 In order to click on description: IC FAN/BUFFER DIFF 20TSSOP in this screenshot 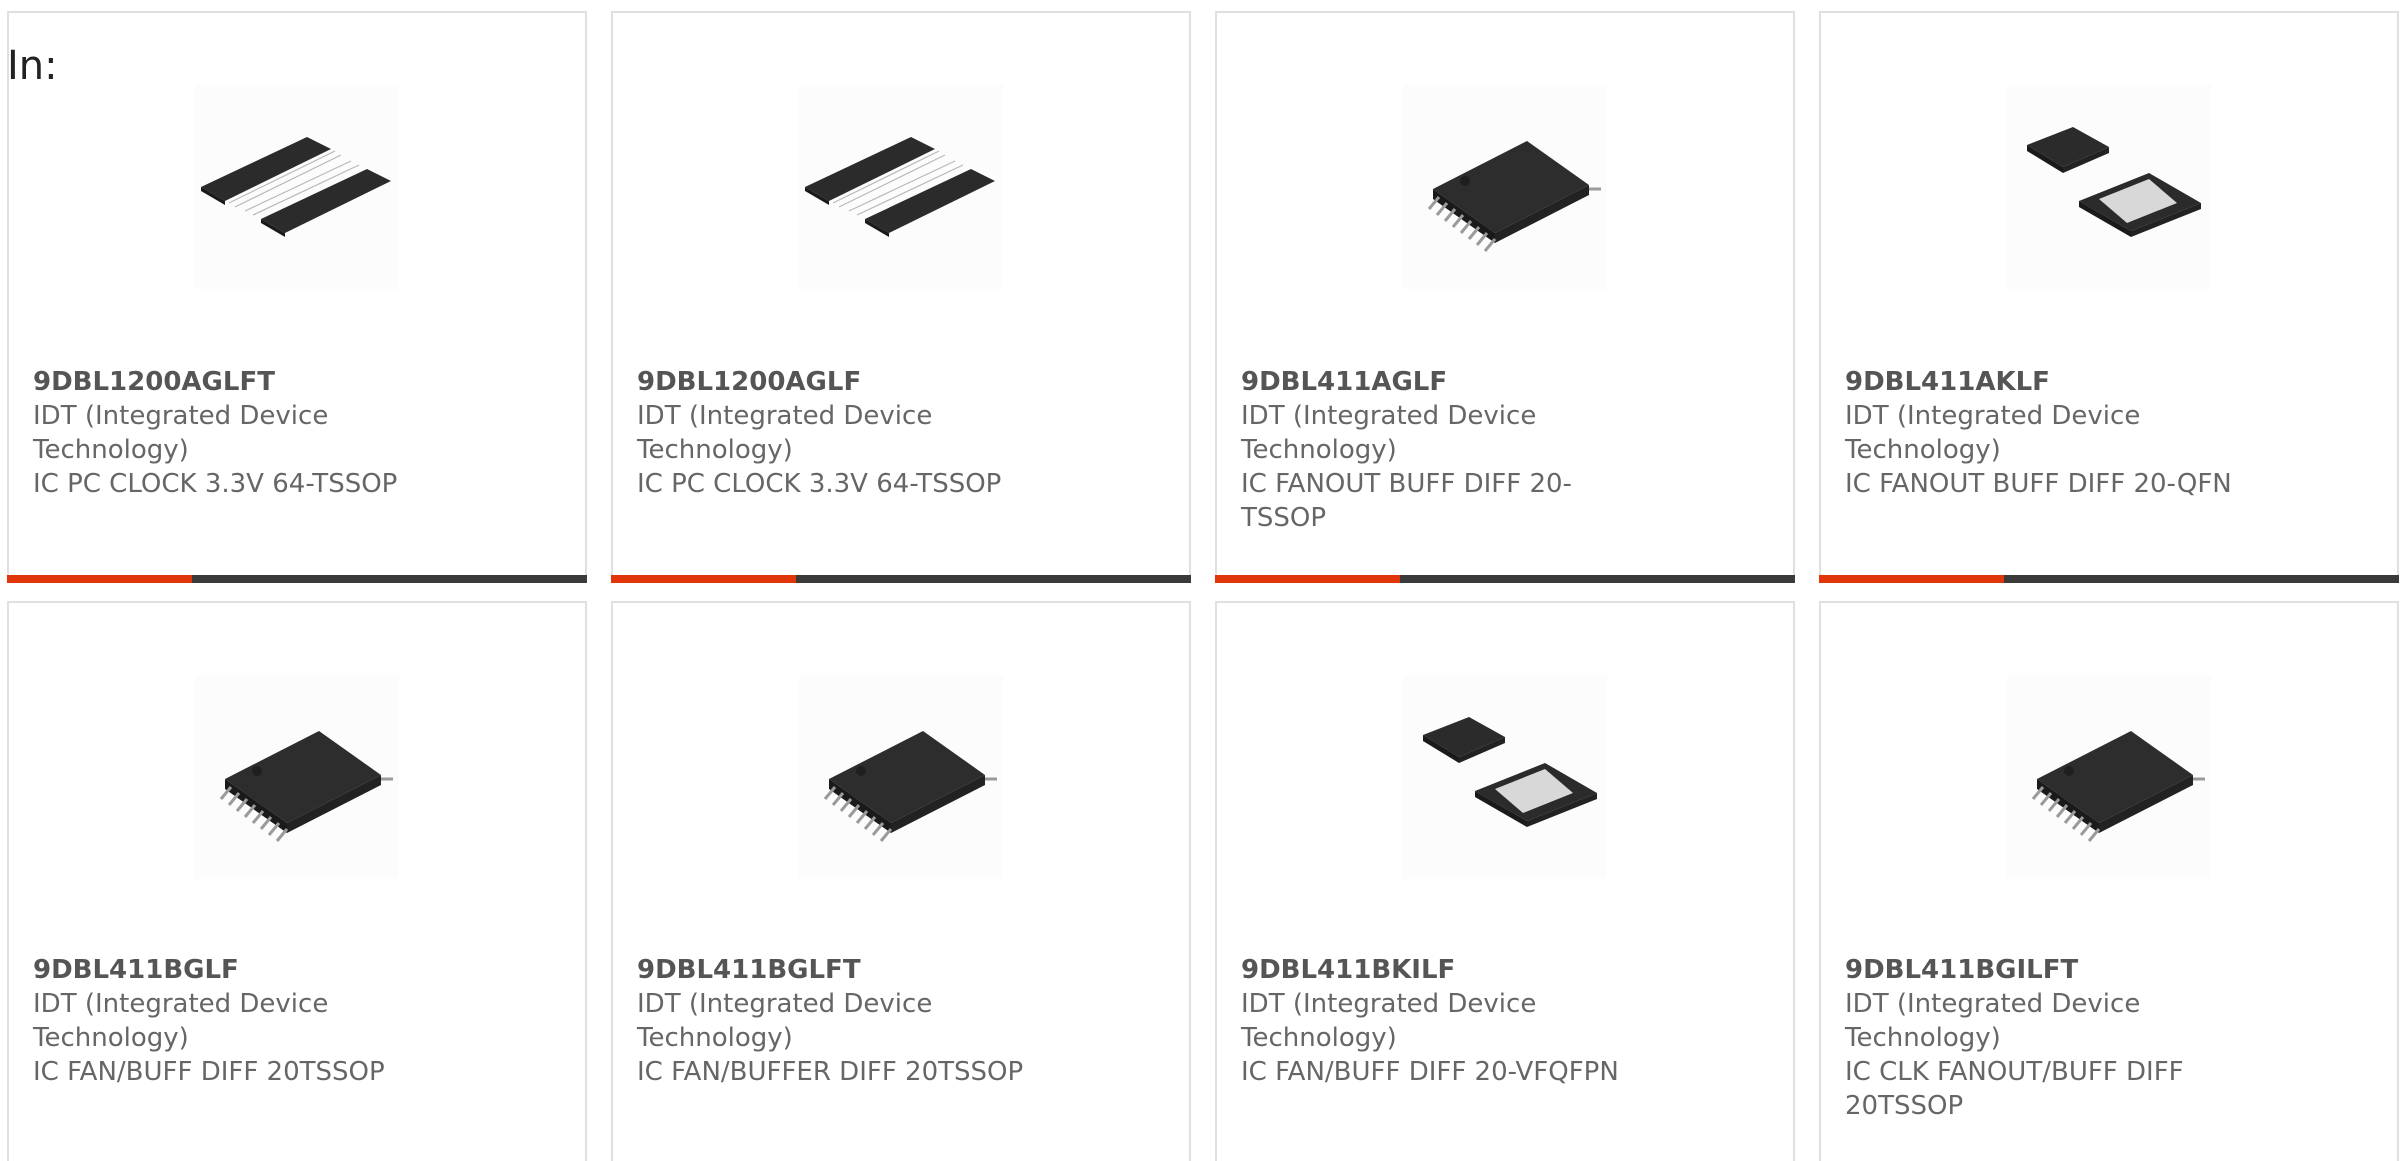, I will do `click(830, 1072)`.